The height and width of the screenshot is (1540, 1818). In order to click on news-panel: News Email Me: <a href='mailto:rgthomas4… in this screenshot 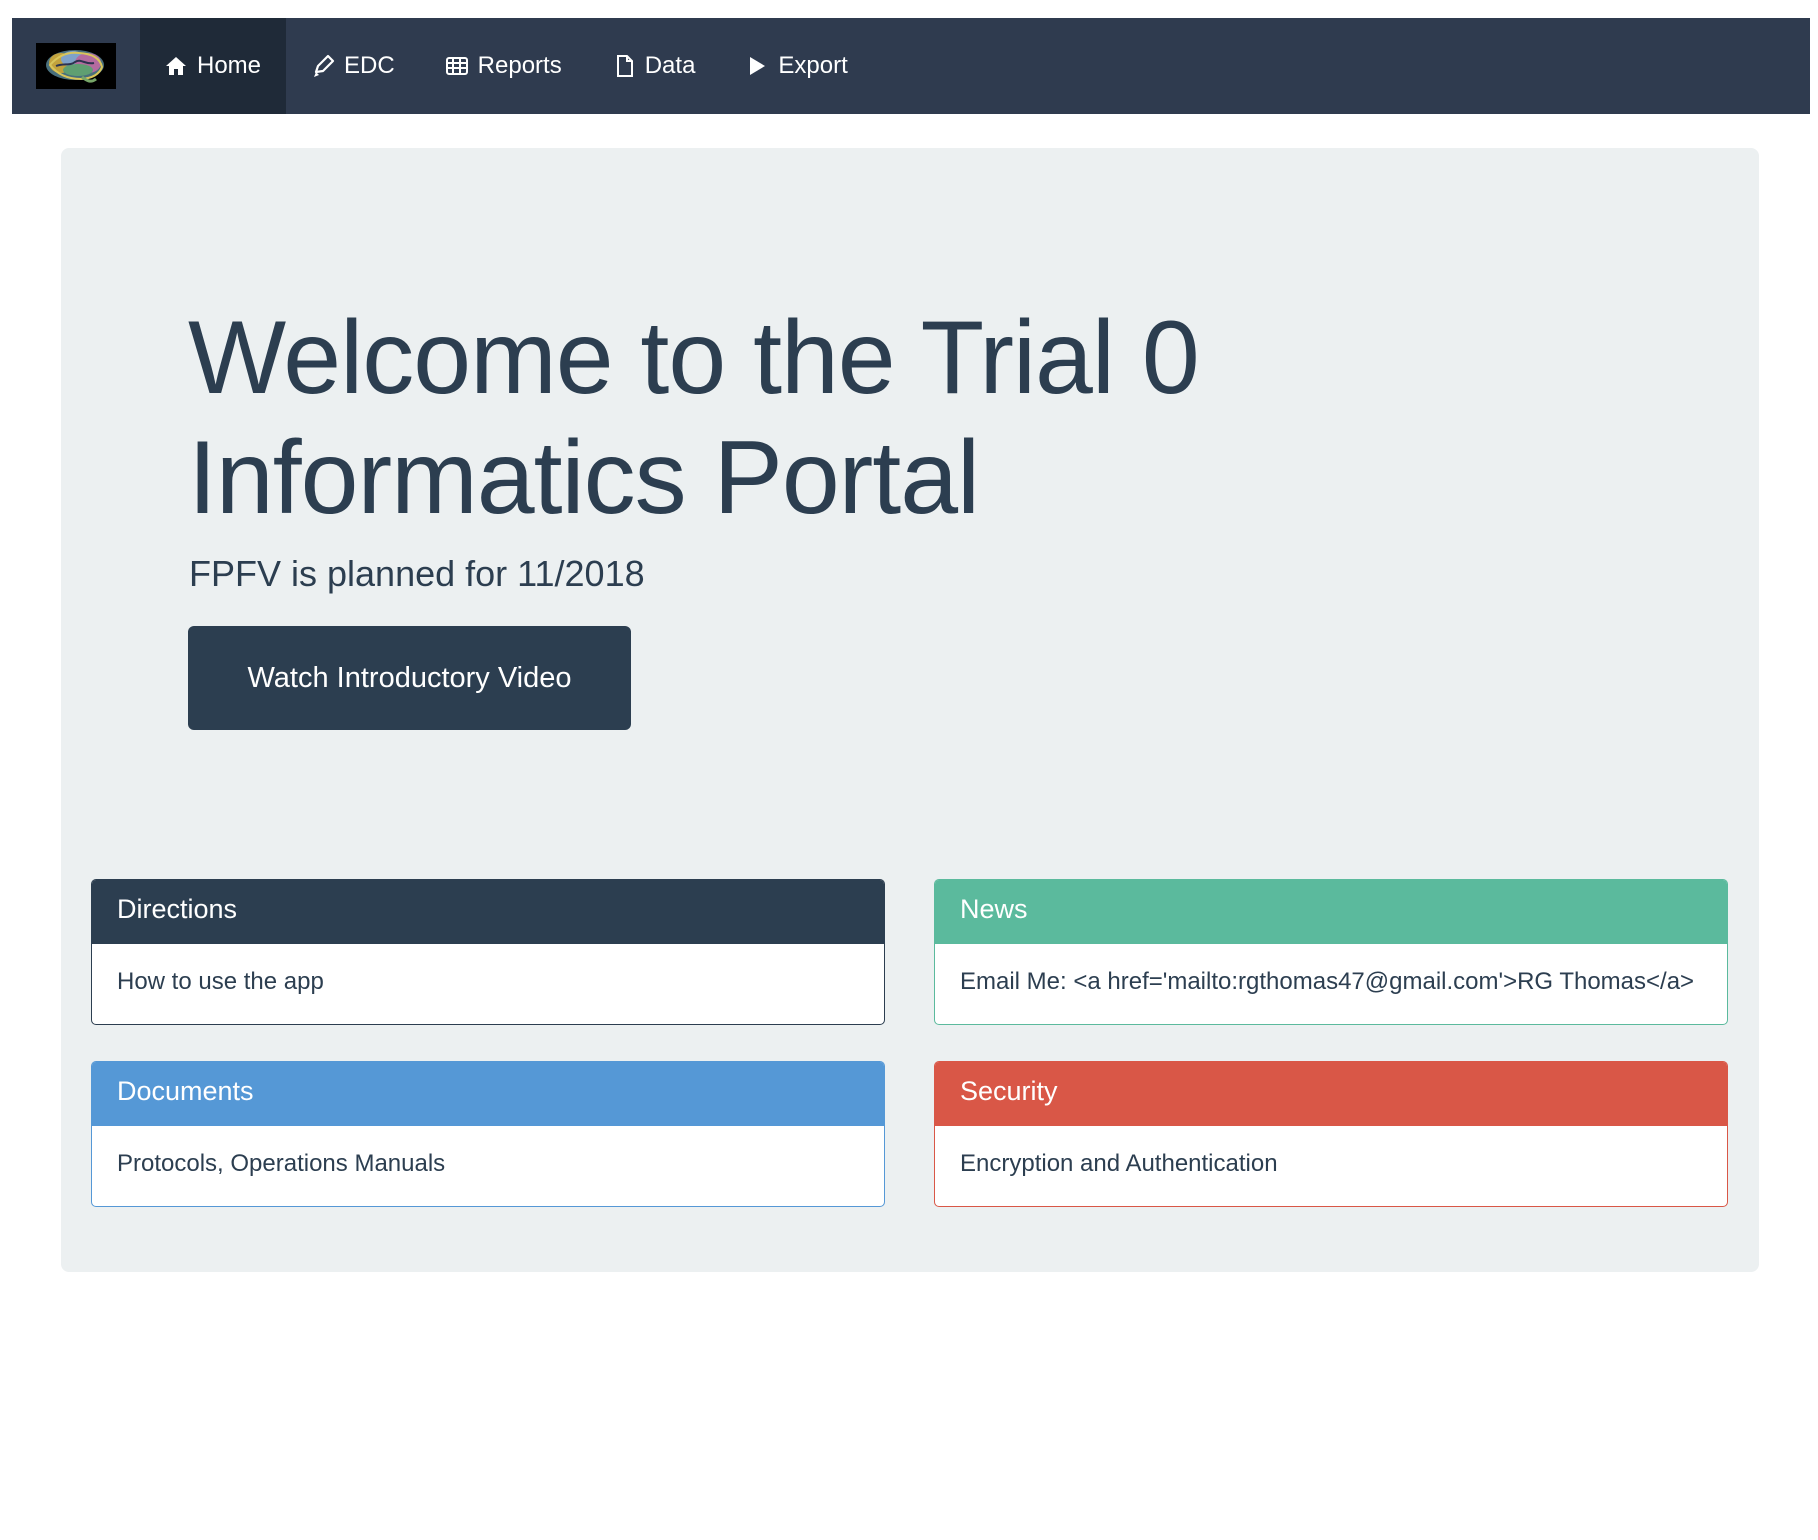, I will do `click(1331, 952)`.